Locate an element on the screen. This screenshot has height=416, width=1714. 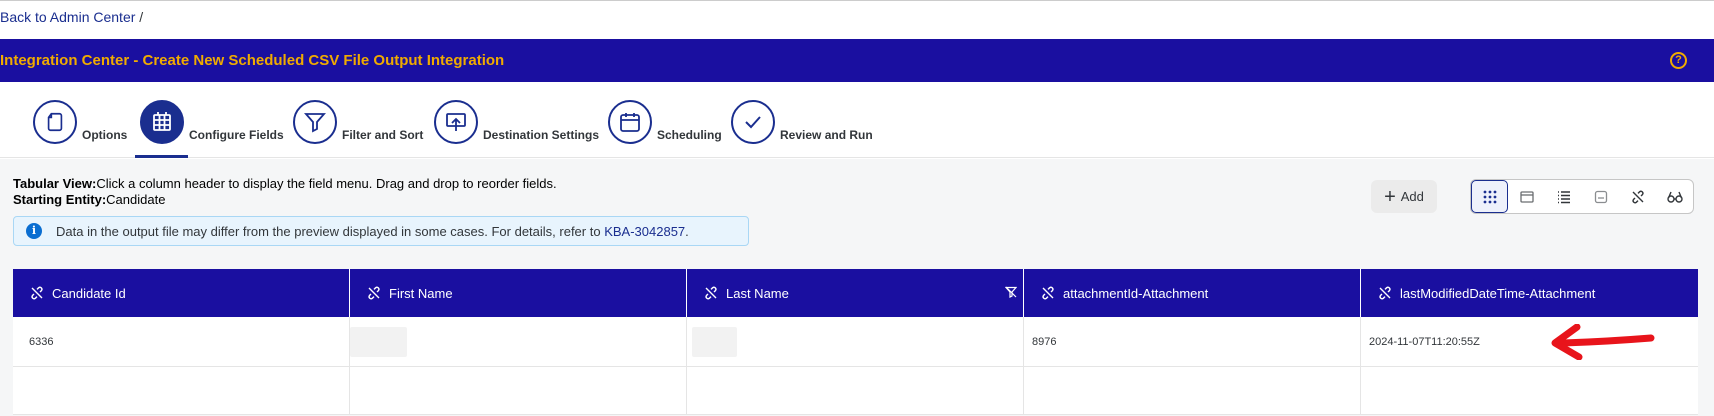
back-to-admin-center-link: Back to Admin Center is located at coordinates (67, 17).